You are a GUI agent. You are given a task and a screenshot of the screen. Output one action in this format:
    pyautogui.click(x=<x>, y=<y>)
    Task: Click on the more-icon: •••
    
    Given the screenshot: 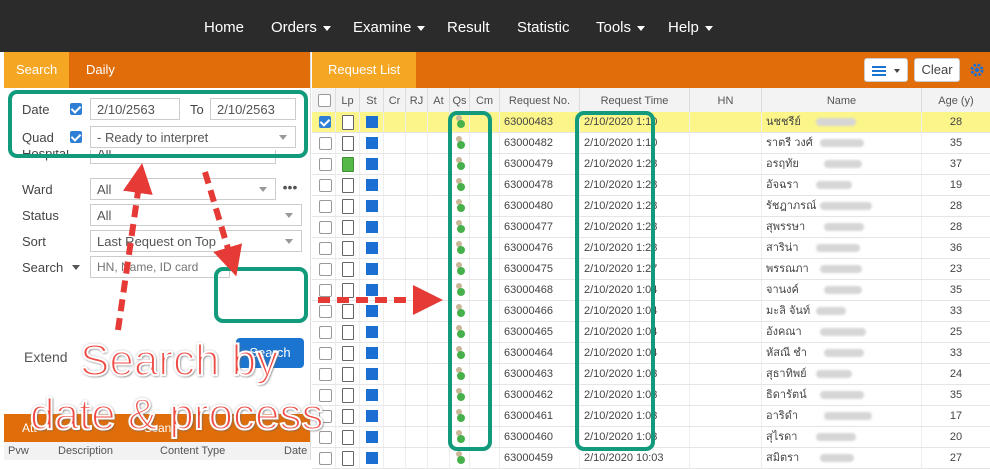 What is the action you would take?
    pyautogui.click(x=290, y=189)
    